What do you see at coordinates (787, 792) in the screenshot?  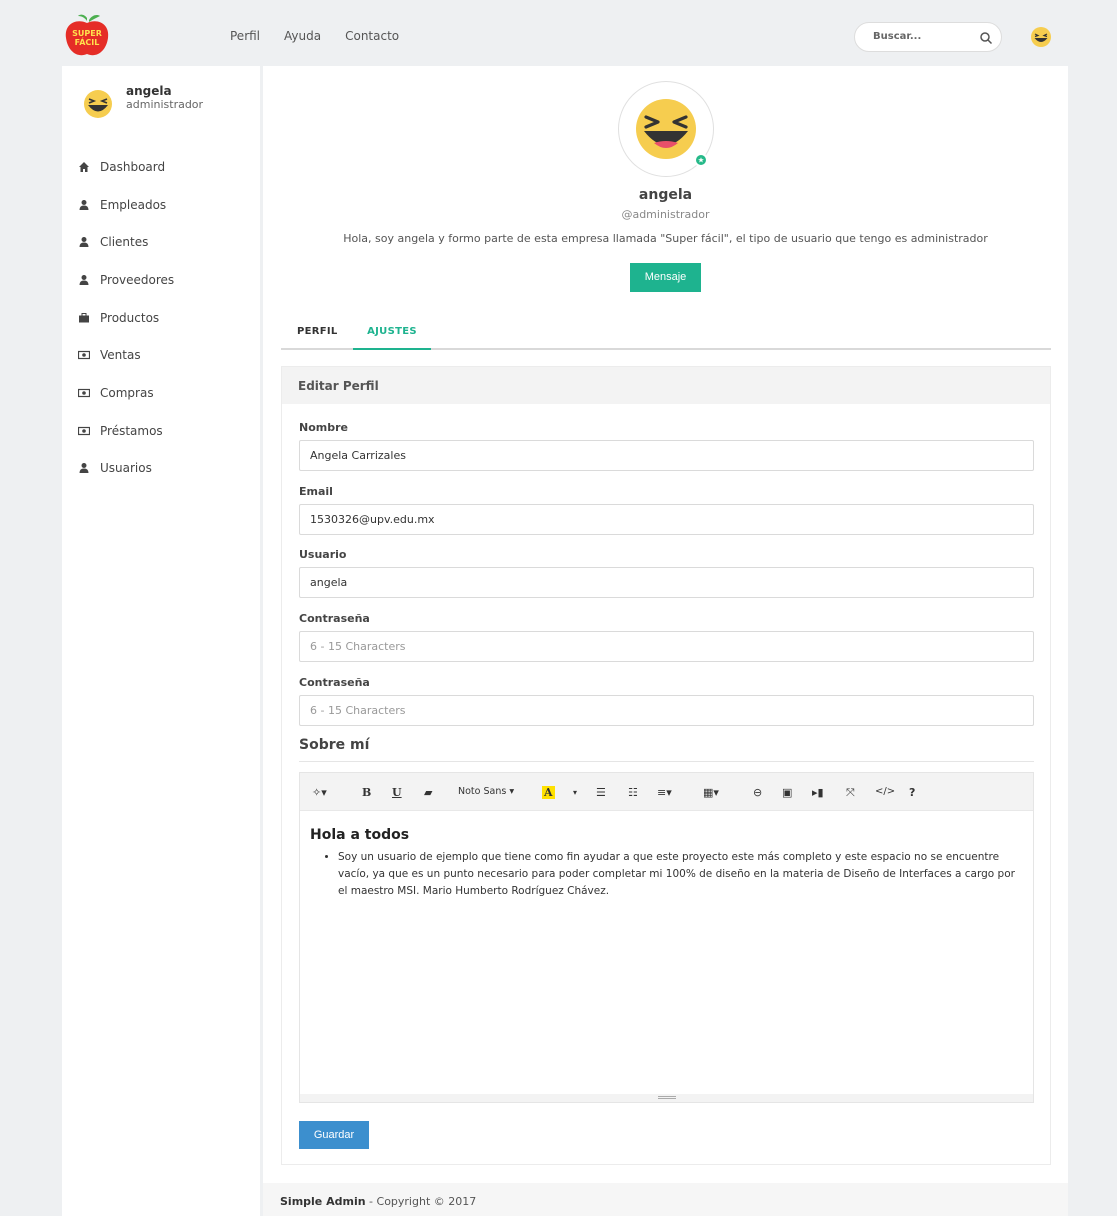 I see `image-icon: ▣` at bounding box center [787, 792].